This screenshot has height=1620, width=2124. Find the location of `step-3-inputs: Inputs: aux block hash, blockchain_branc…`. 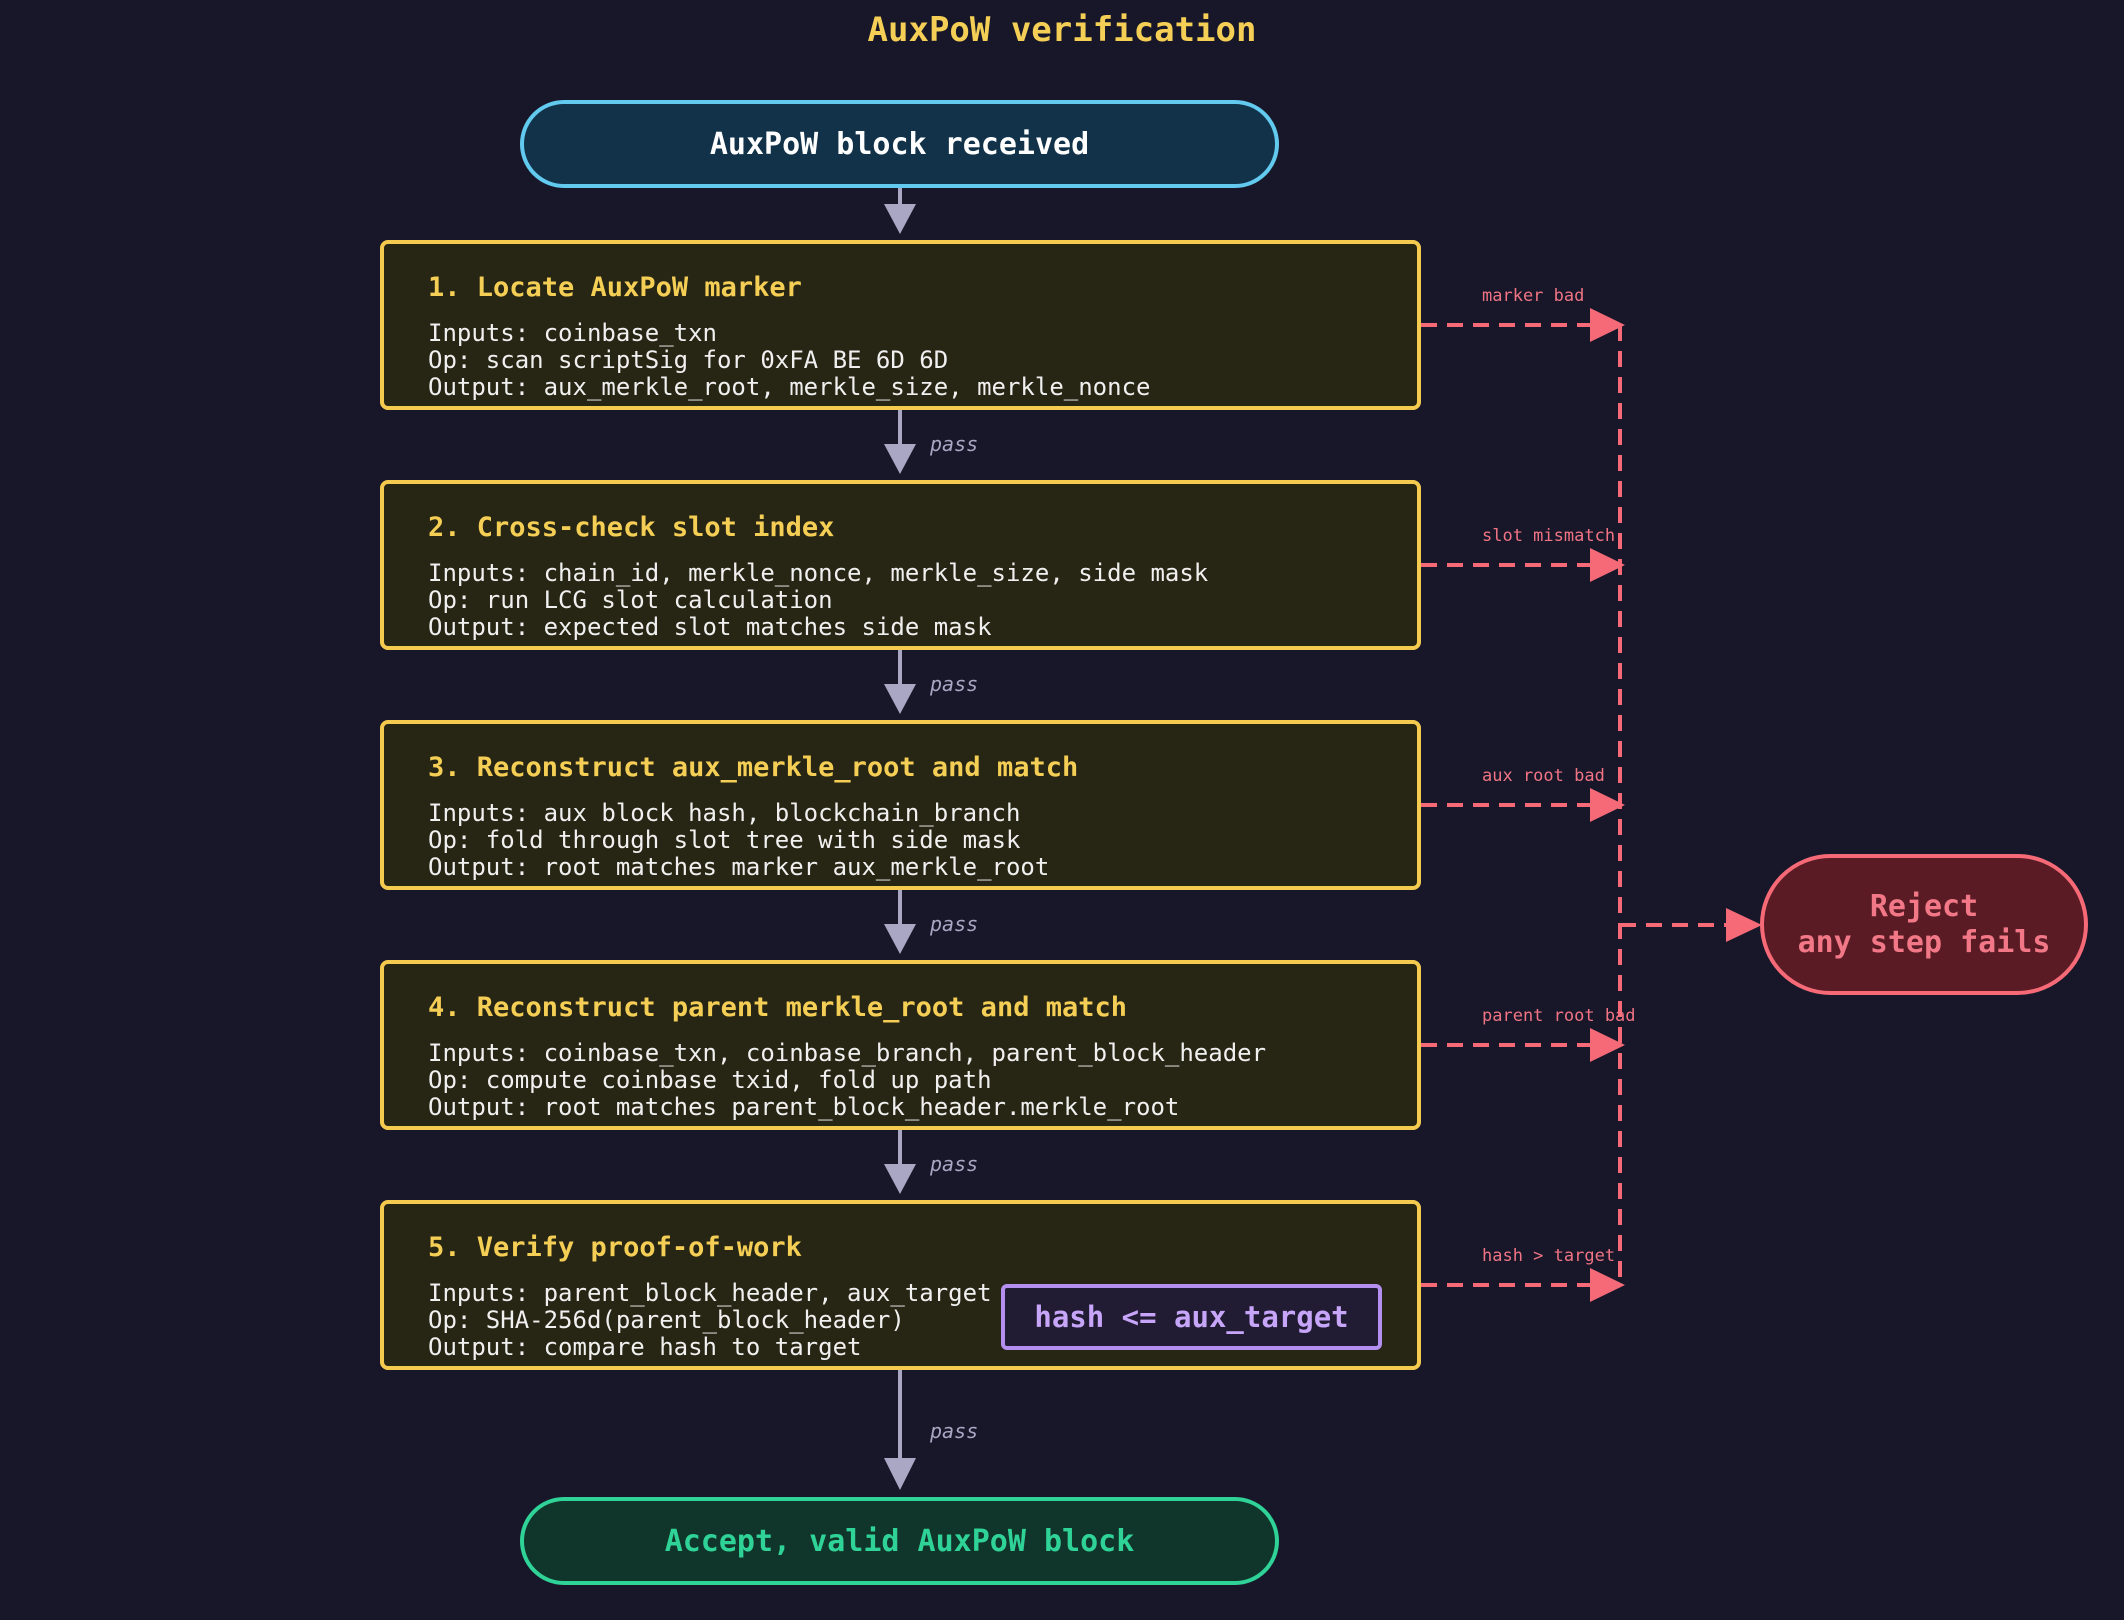

step-3-inputs: Inputs: aux block hash, blockchain_branc… is located at coordinates (724, 813).